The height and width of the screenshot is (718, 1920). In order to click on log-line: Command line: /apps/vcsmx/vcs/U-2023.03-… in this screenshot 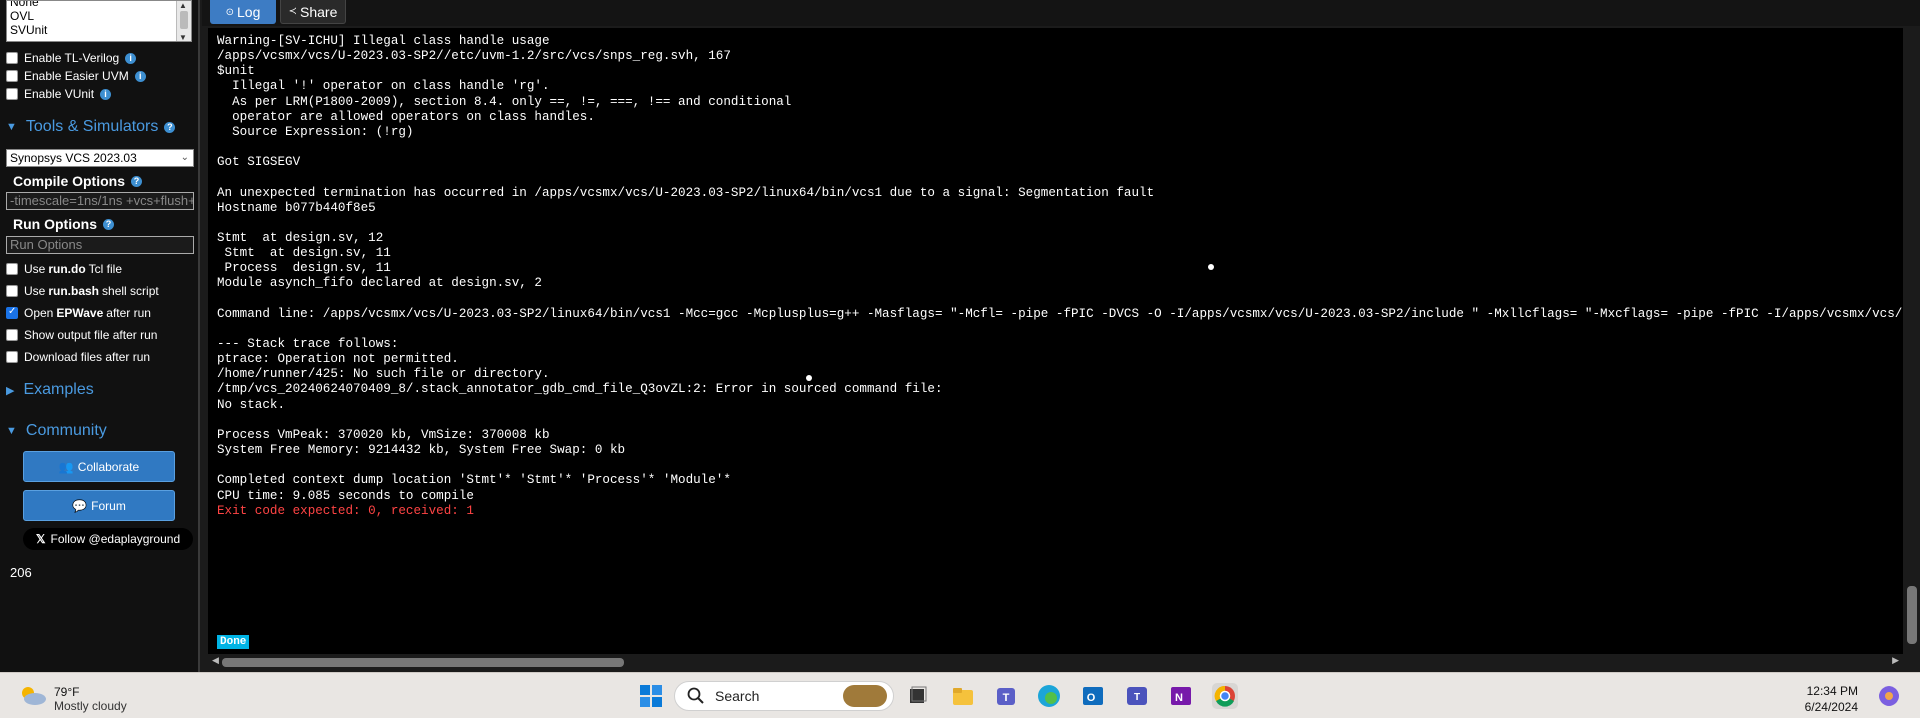, I will do `click(1060, 313)`.